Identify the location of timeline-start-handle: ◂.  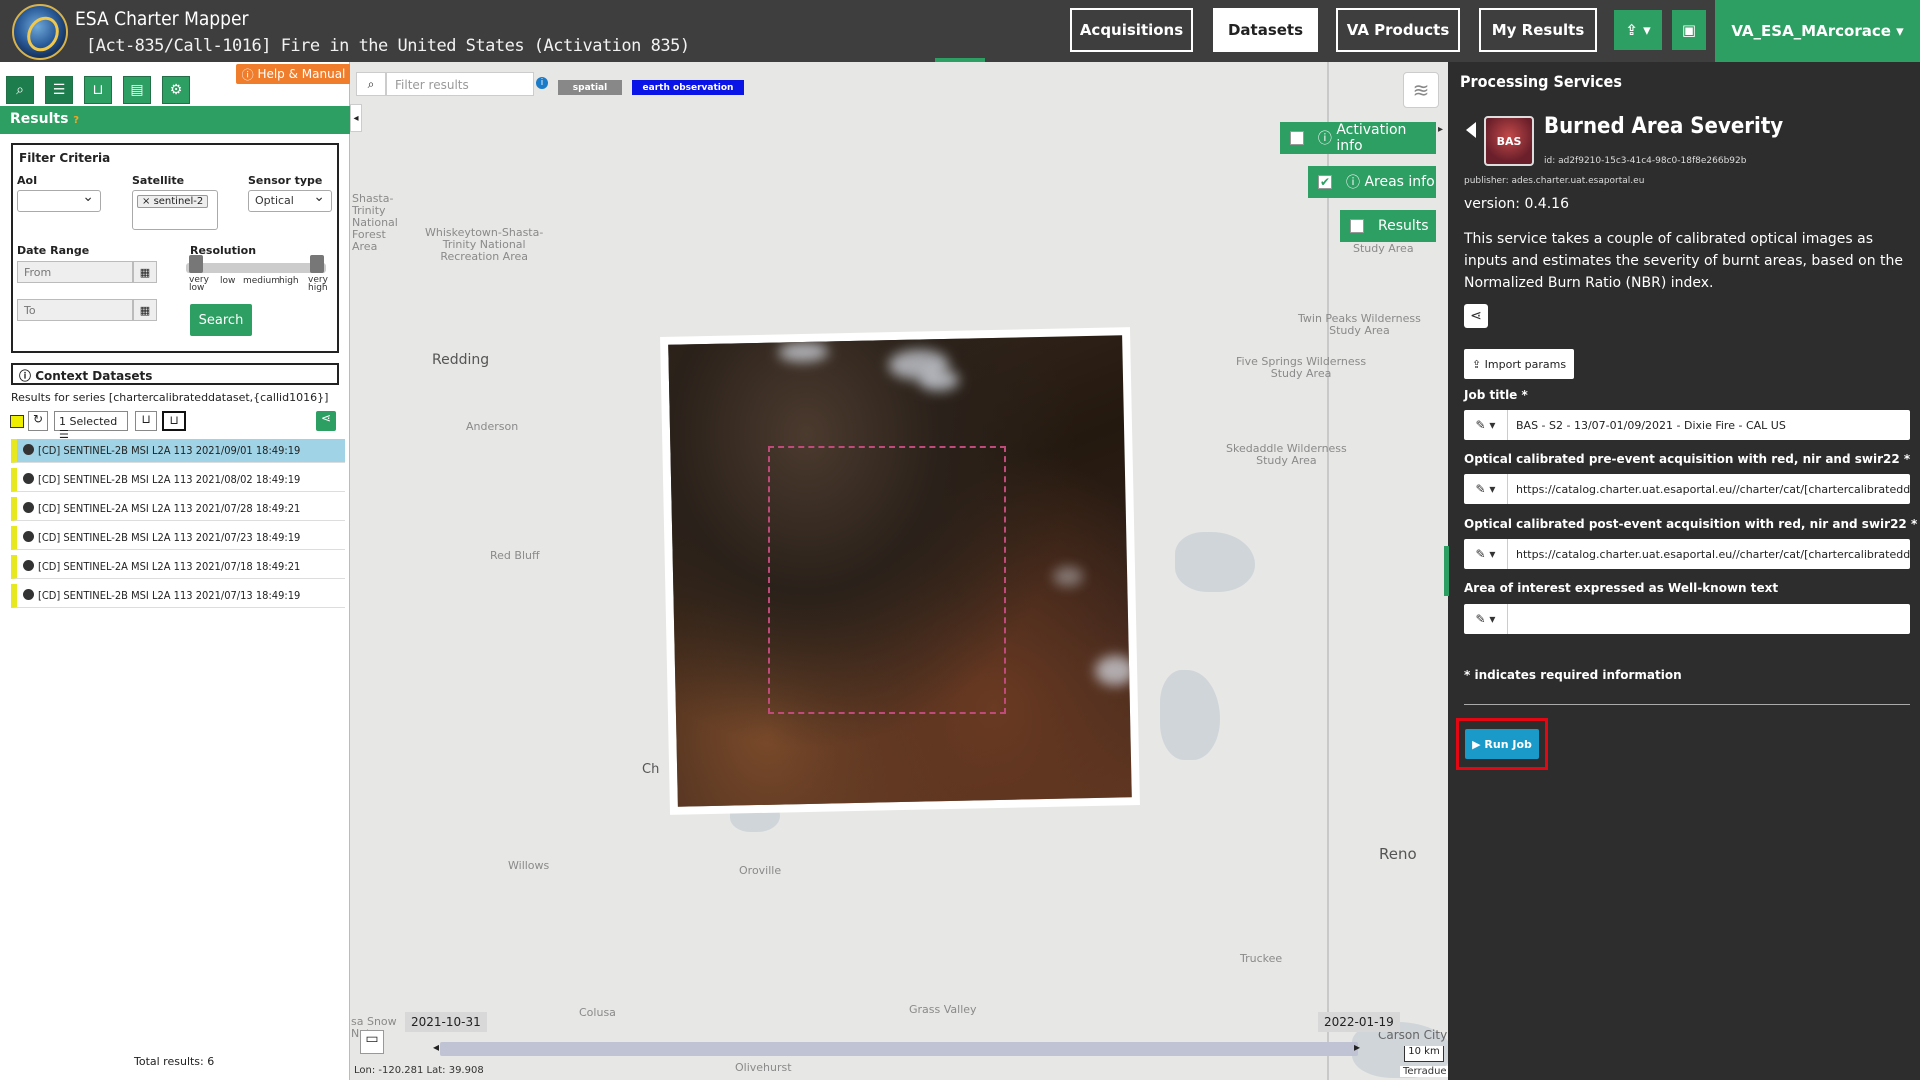
(436, 1047).